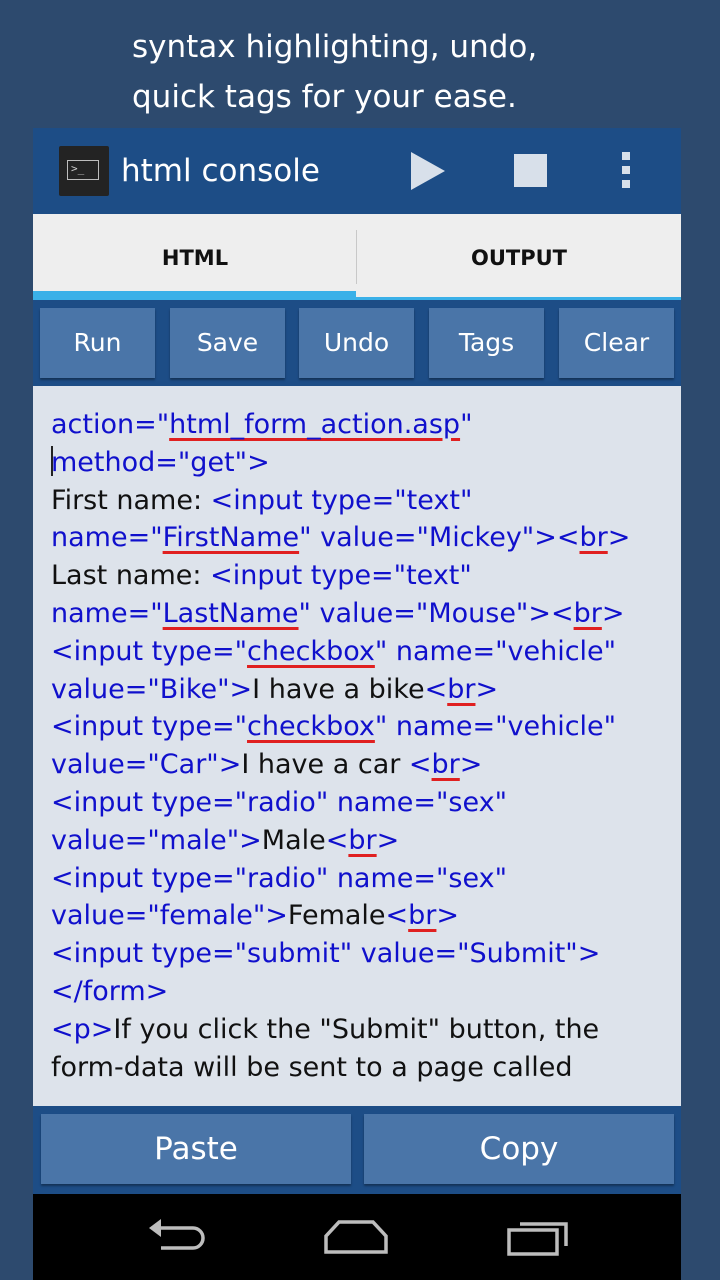 Image resolution: width=720 pixels, height=1280 pixels. What do you see at coordinates (436, 613) in the screenshot?
I see `code-token: " value="Mouse"><` at bounding box center [436, 613].